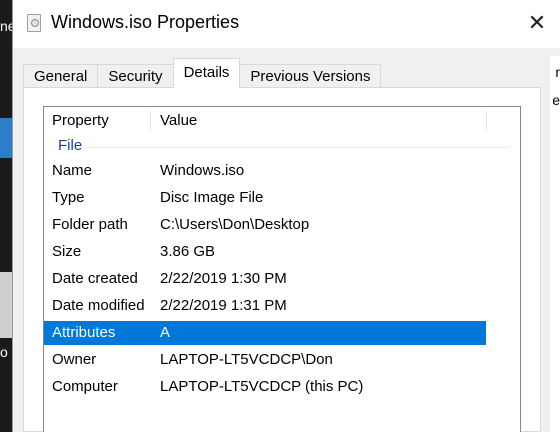 Image resolution: width=560 pixels, height=432 pixels. I want to click on property-value: 2/22/2019 1:31 PM, so click(223, 305).